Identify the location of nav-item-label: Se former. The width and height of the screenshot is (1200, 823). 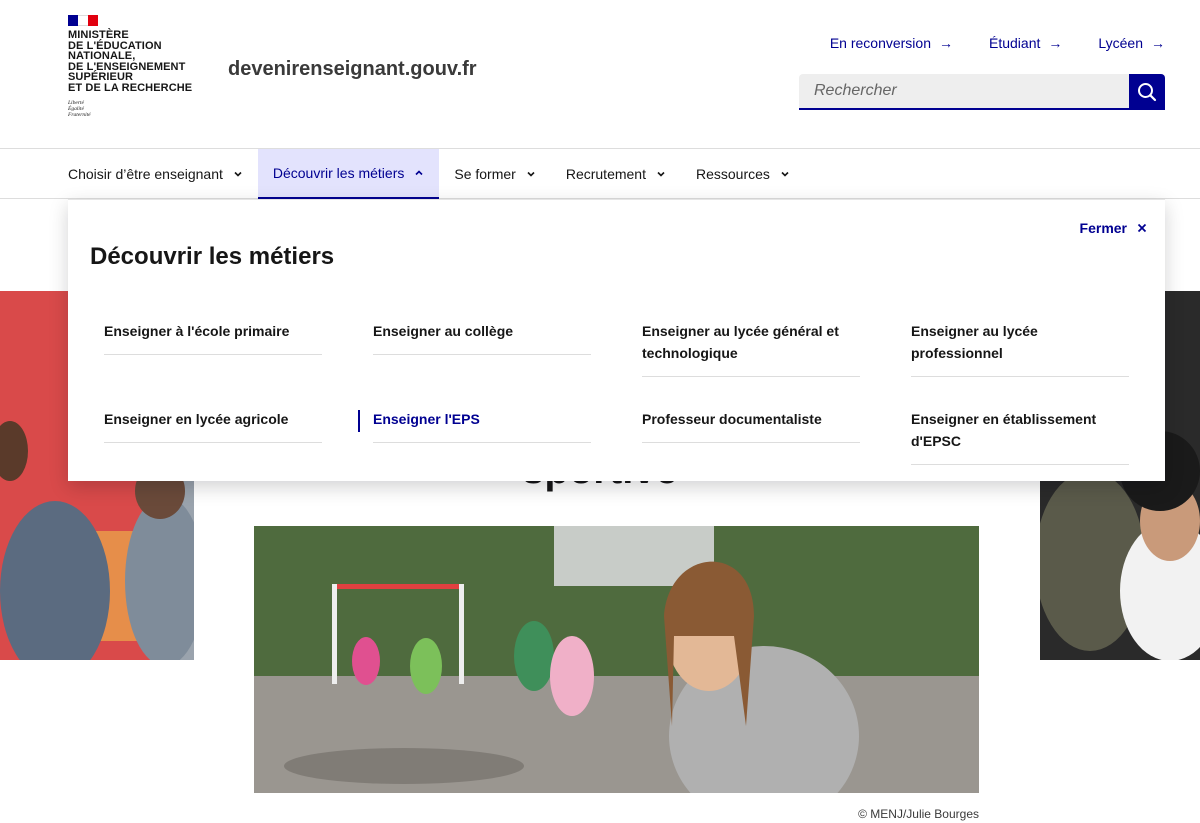
(485, 174).